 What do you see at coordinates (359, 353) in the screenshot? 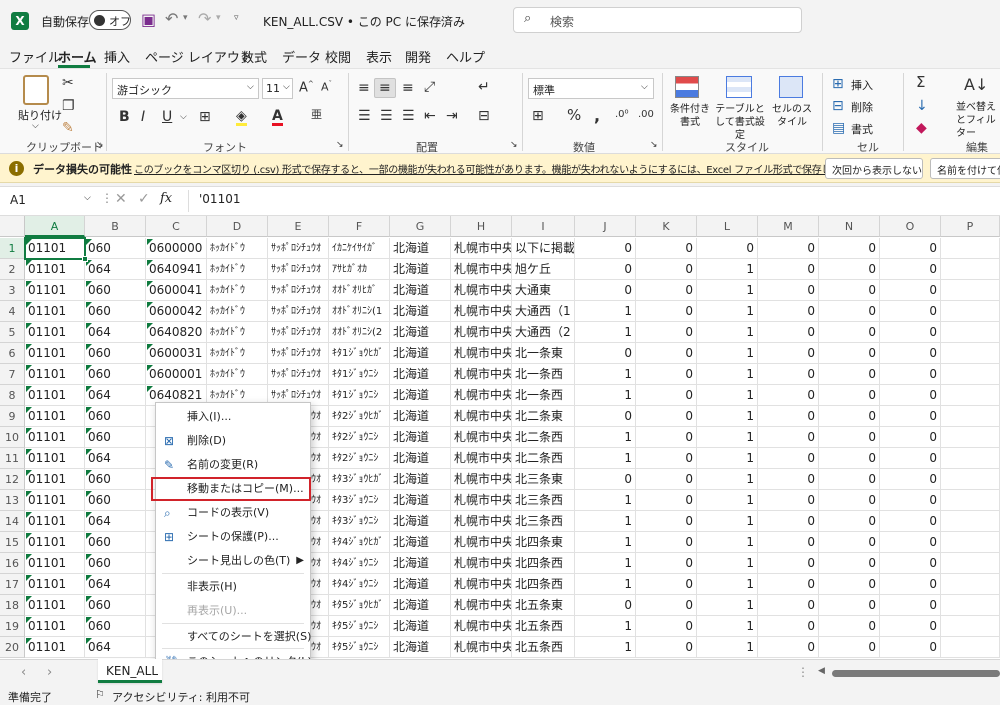
I see `cell: ｷﾀ1ｼﾞｮｳﾋｶﾞ` at bounding box center [359, 353].